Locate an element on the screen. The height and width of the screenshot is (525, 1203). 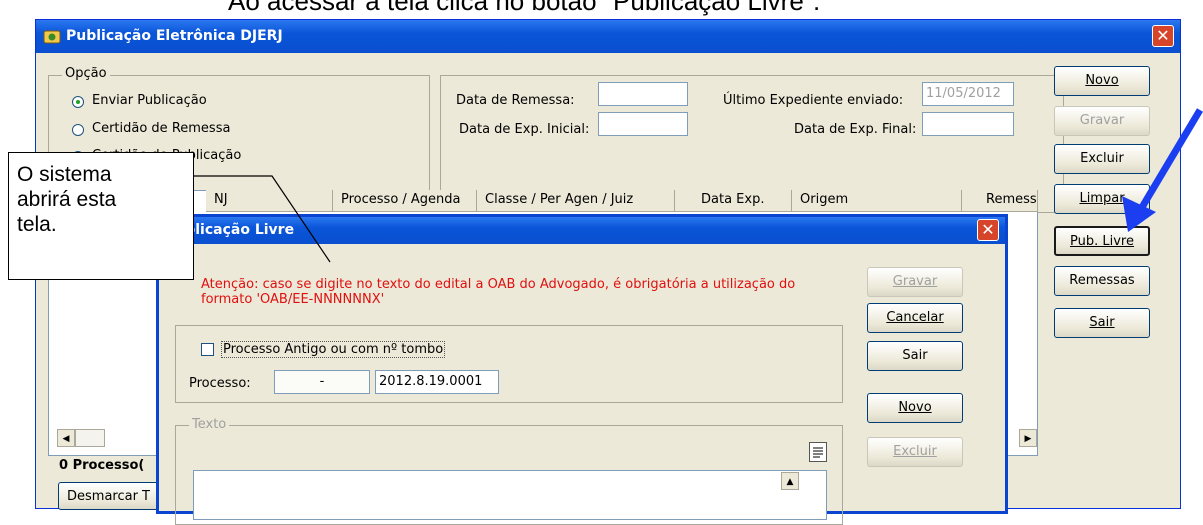
pointer-arrow is located at coordinates (1168, 162).